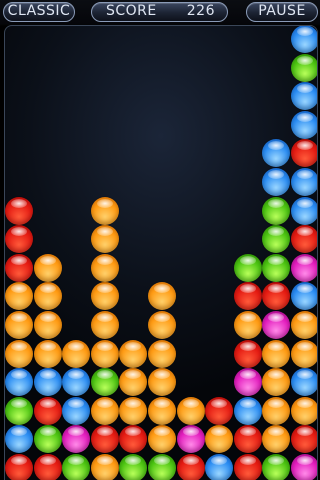 The height and width of the screenshot is (480, 320). Describe the element at coordinates (39, 12) in the screenshot. I see `mode-button: CLASSIC` at that location.